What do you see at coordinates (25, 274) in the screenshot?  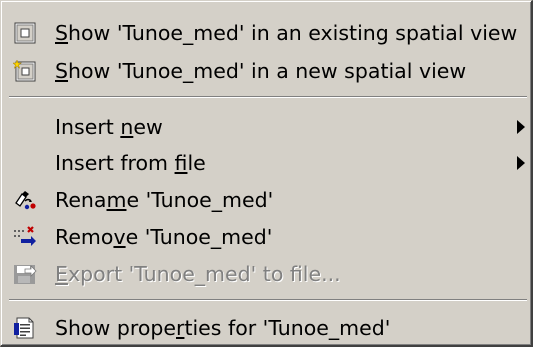 I see `export-icon` at bounding box center [25, 274].